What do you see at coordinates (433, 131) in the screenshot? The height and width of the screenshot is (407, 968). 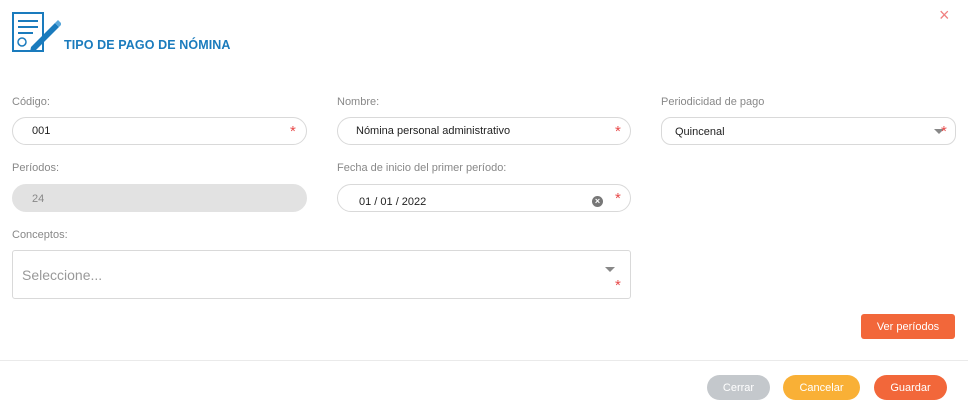 I see `nombre-value: Nómina personal administrativo` at bounding box center [433, 131].